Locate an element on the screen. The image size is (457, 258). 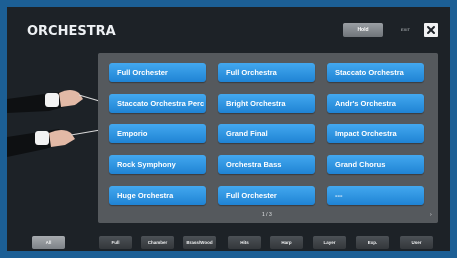
category-full-button: Full is located at coordinates (115, 242).